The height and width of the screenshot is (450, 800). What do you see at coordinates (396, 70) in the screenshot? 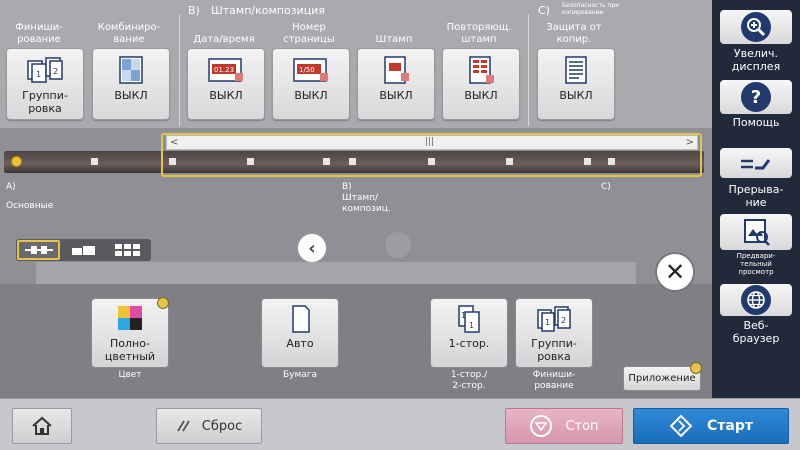
I see `stamp-icon` at bounding box center [396, 70].